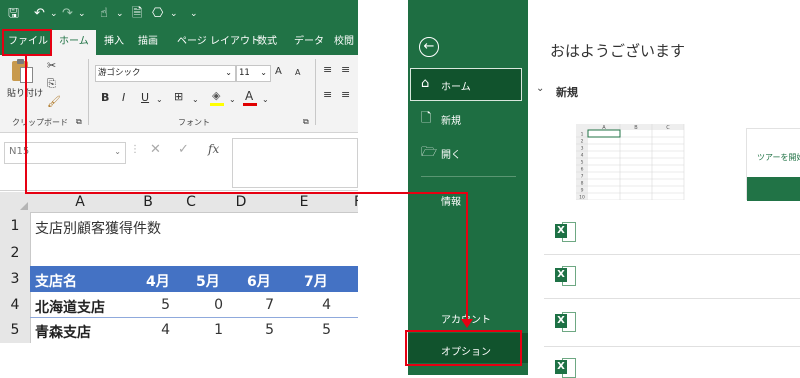  I want to click on row-divider, so click(194, 317).